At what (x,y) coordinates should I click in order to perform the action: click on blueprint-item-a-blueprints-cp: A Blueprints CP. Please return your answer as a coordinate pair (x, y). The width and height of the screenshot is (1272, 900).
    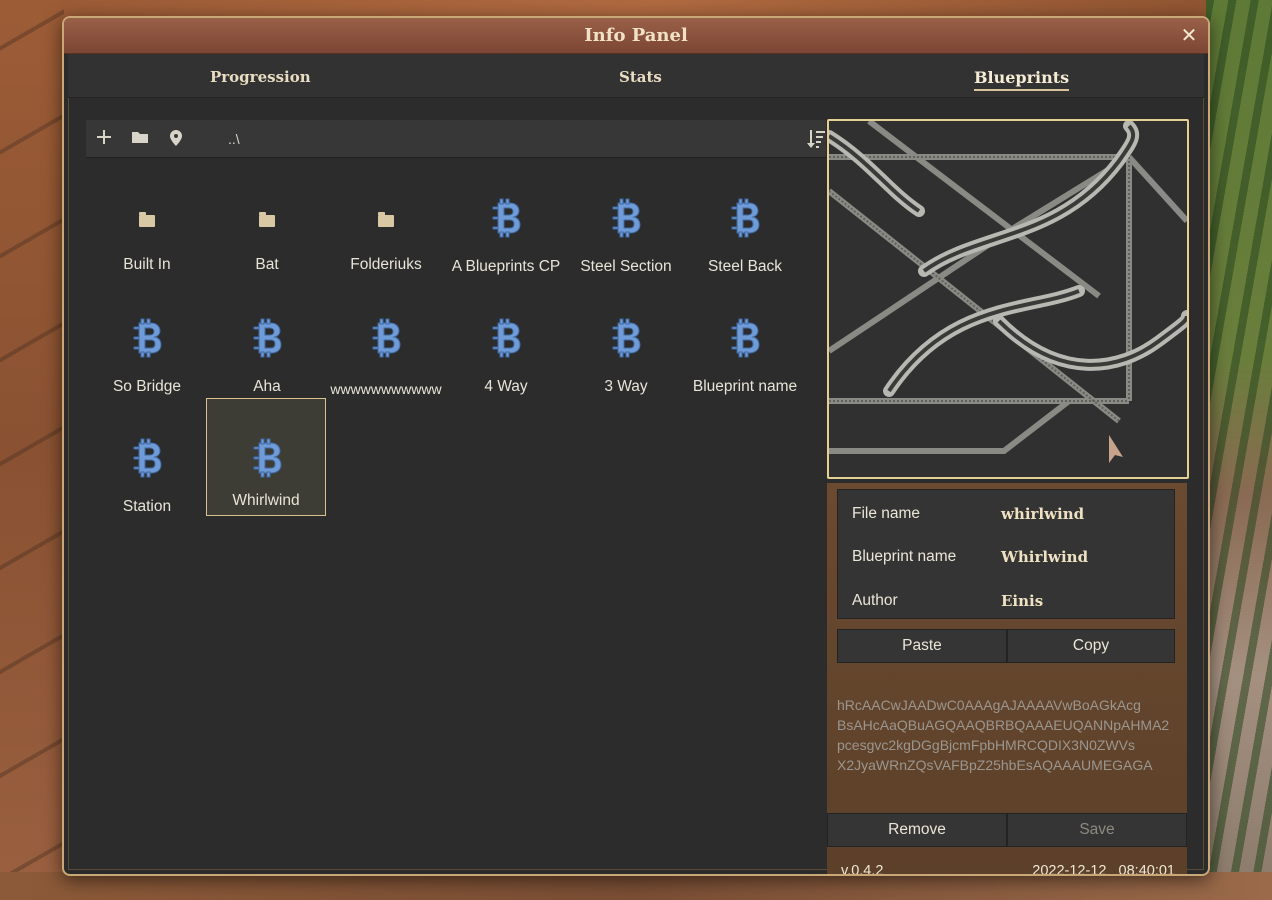
    Looking at the image, I should click on (506, 257).